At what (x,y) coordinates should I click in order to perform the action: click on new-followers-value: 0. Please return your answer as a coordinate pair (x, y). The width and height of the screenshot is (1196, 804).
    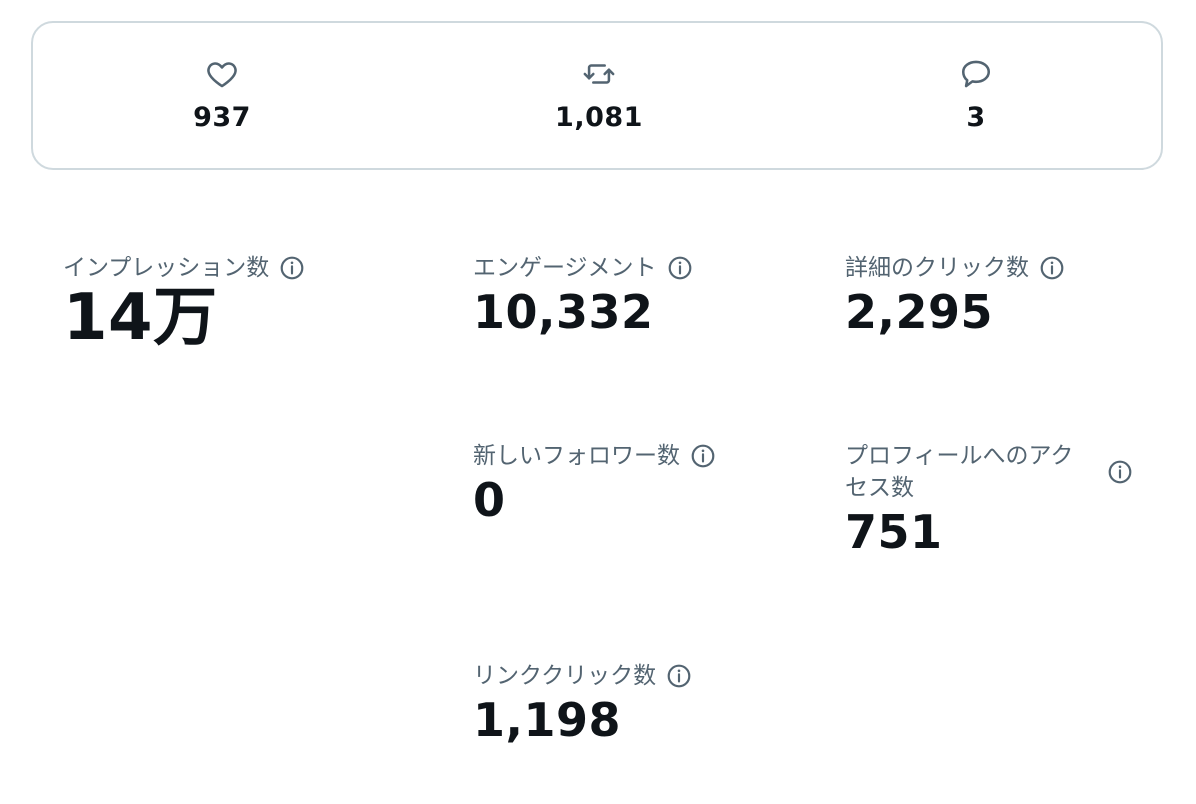
    Looking at the image, I should click on (489, 500).